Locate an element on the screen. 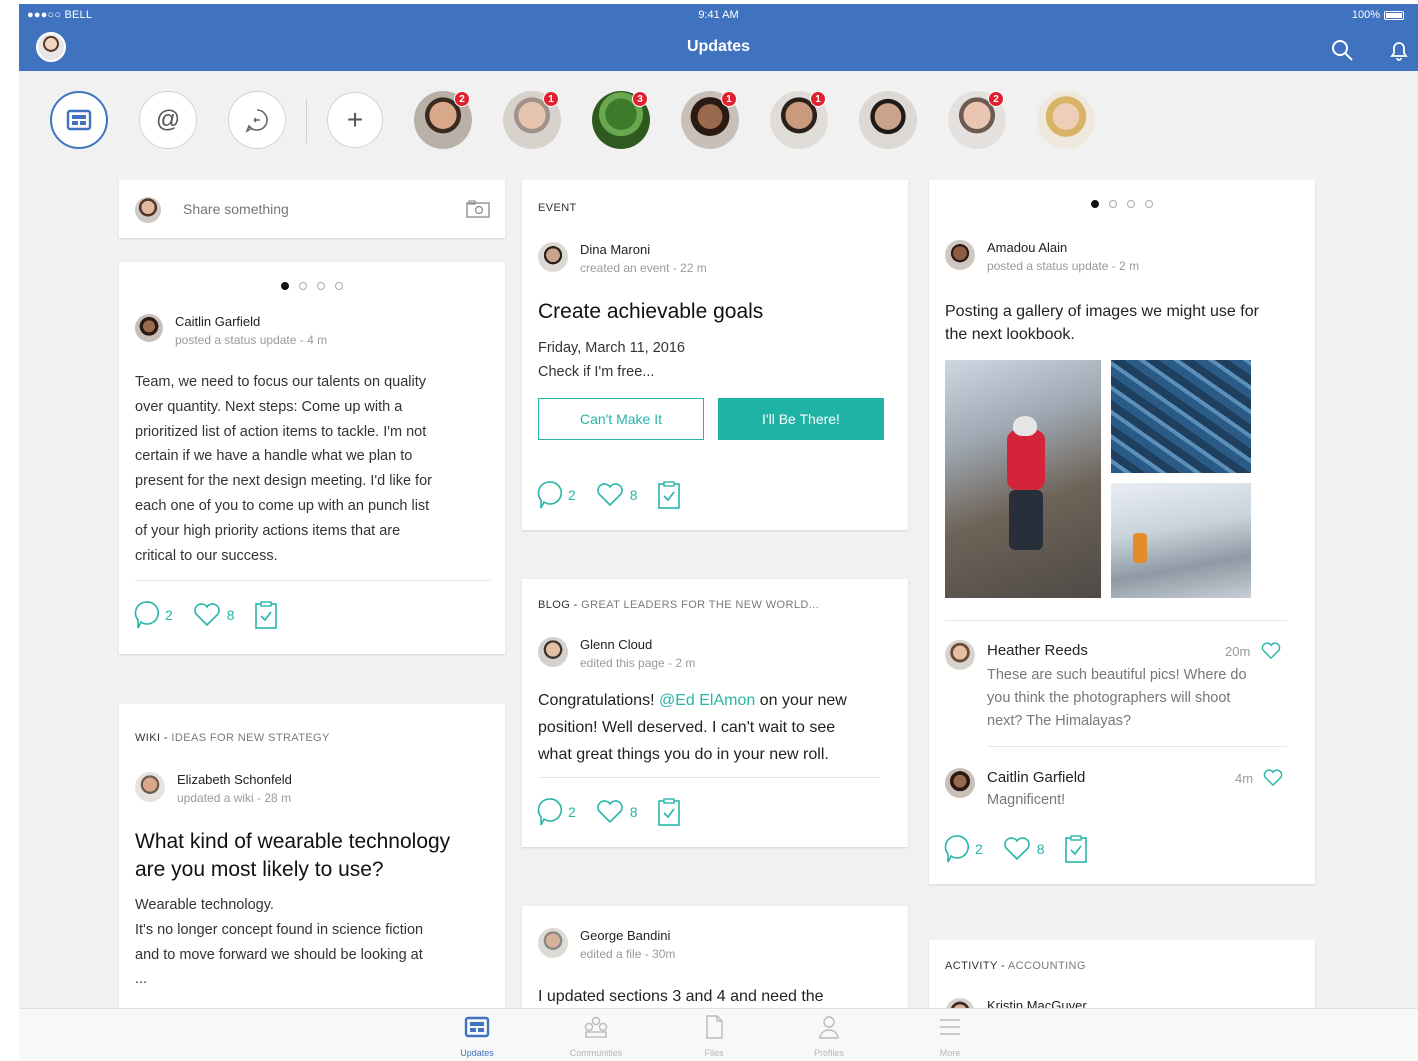 Image resolution: width=1418 pixels, height=1061 pixels. poster-name: Glenn Cloud is located at coordinates (637, 644).